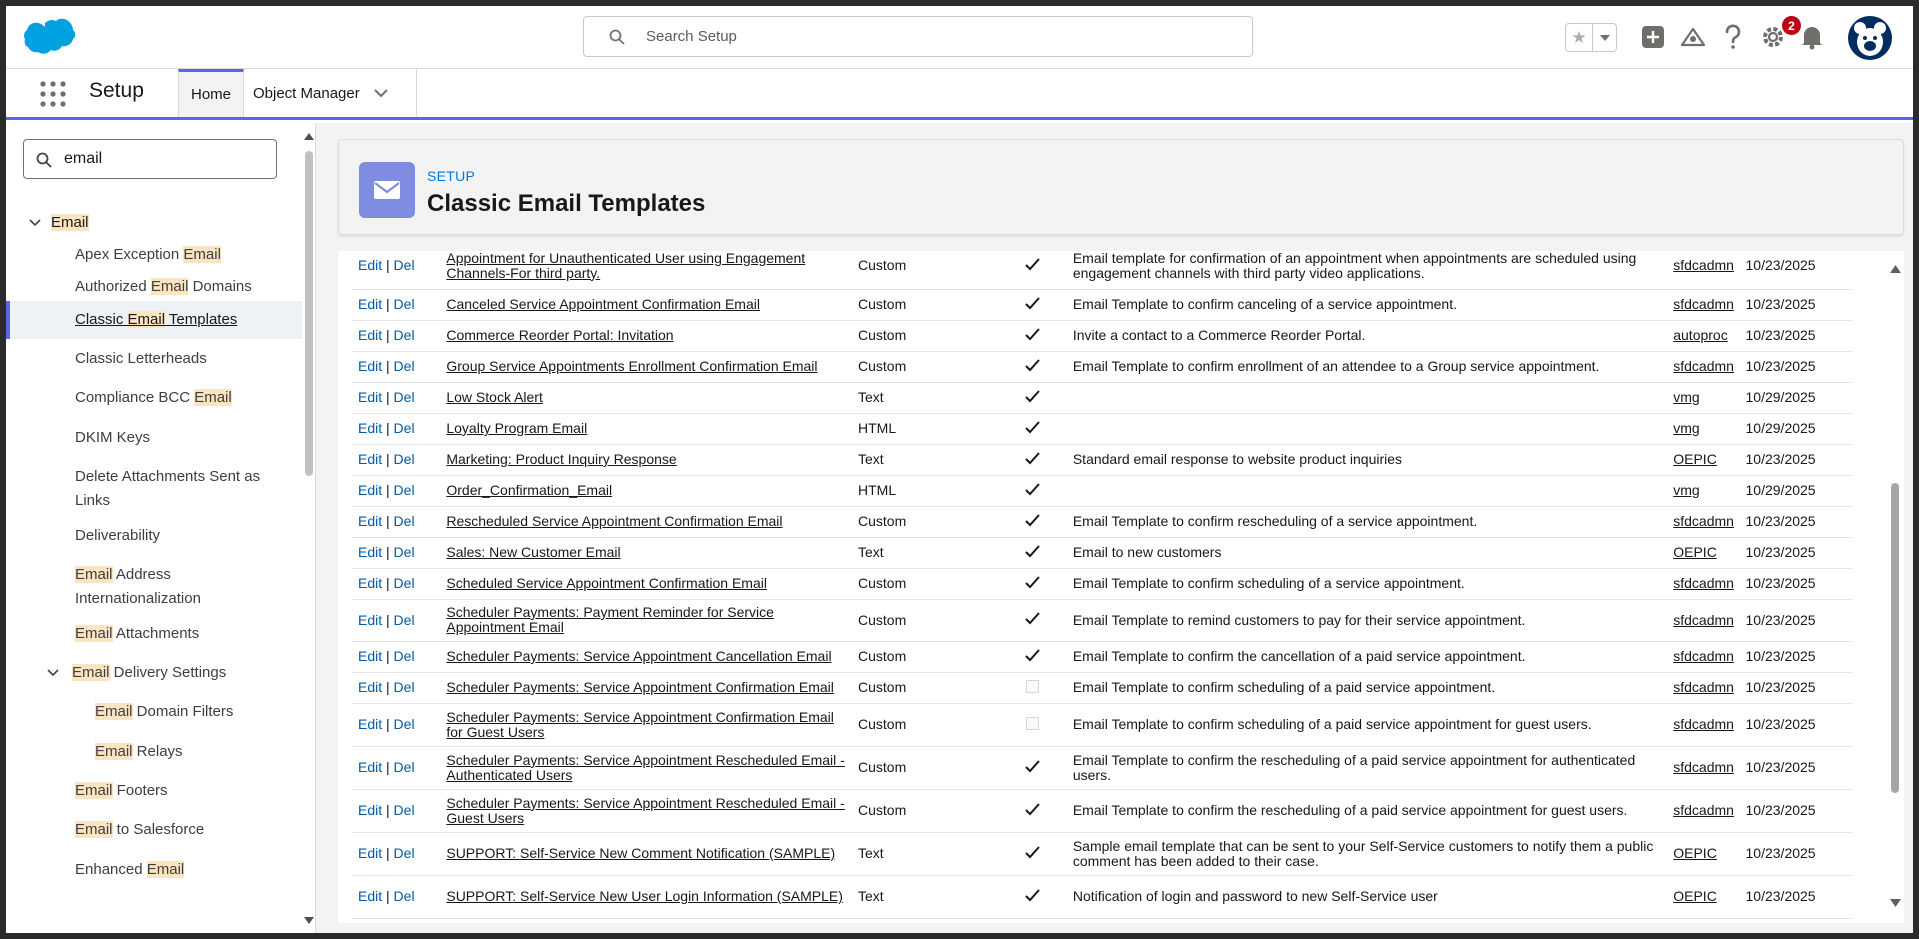 Image resolution: width=1919 pixels, height=939 pixels. I want to click on owner-link: autoproc, so click(1700, 335).